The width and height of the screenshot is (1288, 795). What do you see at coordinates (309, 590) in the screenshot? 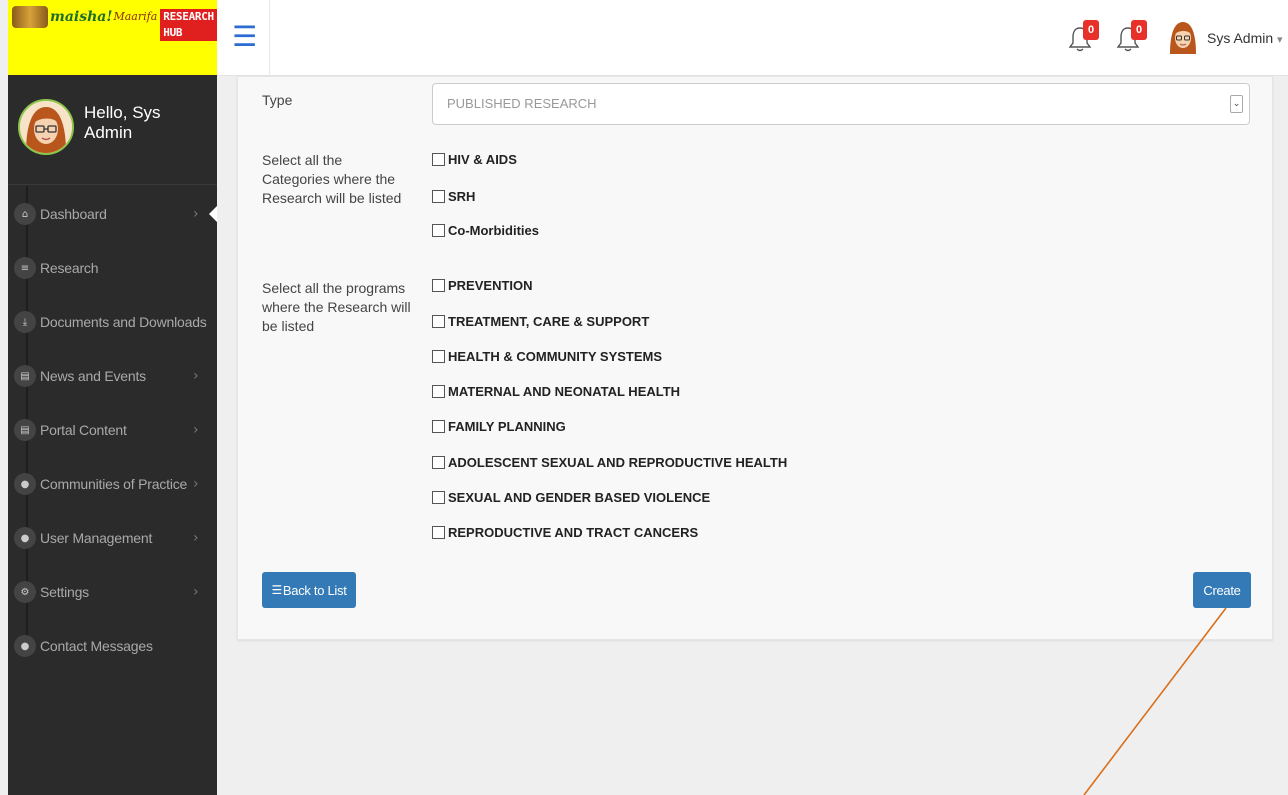
I see `back-to-list-button: ☰ Back to List` at bounding box center [309, 590].